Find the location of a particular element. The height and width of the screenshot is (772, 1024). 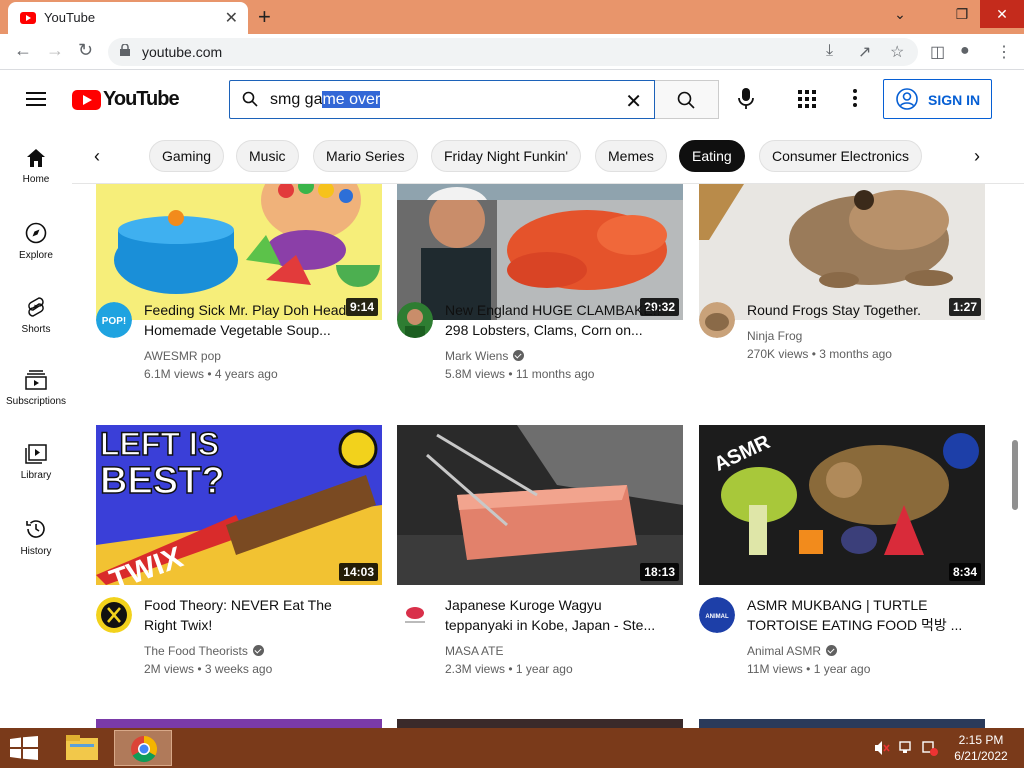

apps-grid-icon is located at coordinates (807, 99).